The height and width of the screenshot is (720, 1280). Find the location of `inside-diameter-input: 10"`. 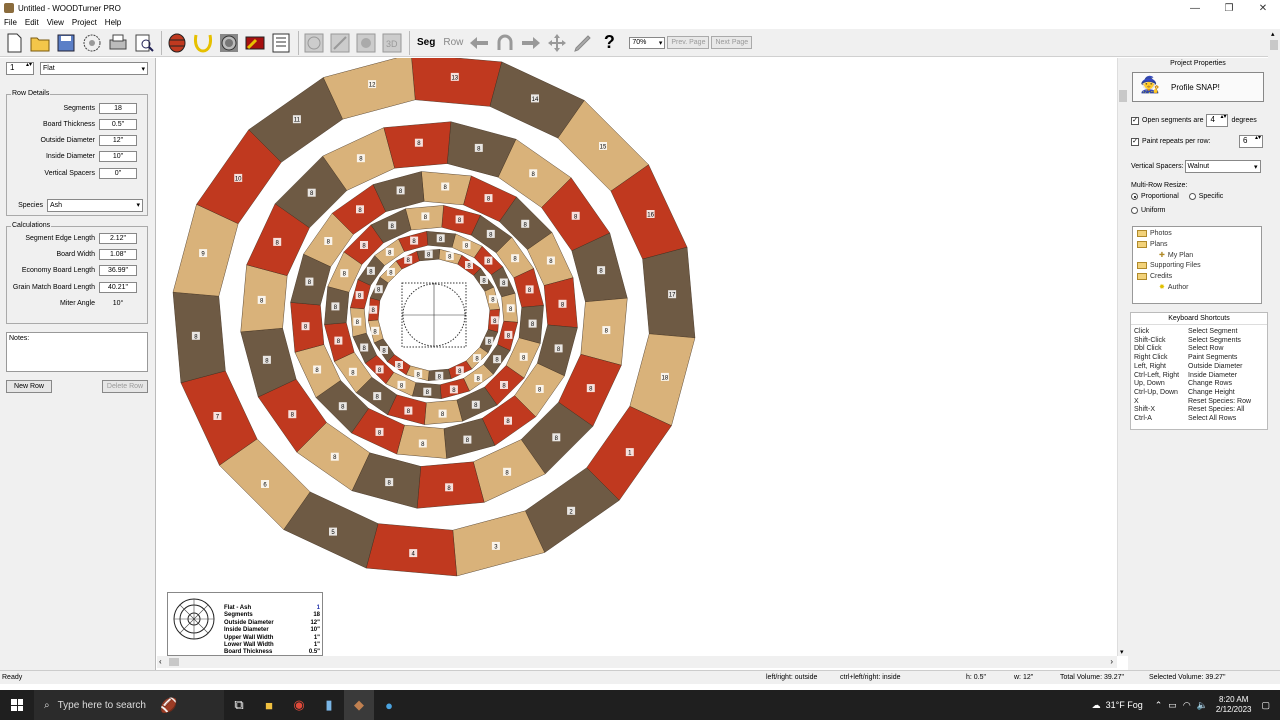

inside-diameter-input: 10" is located at coordinates (118, 156).